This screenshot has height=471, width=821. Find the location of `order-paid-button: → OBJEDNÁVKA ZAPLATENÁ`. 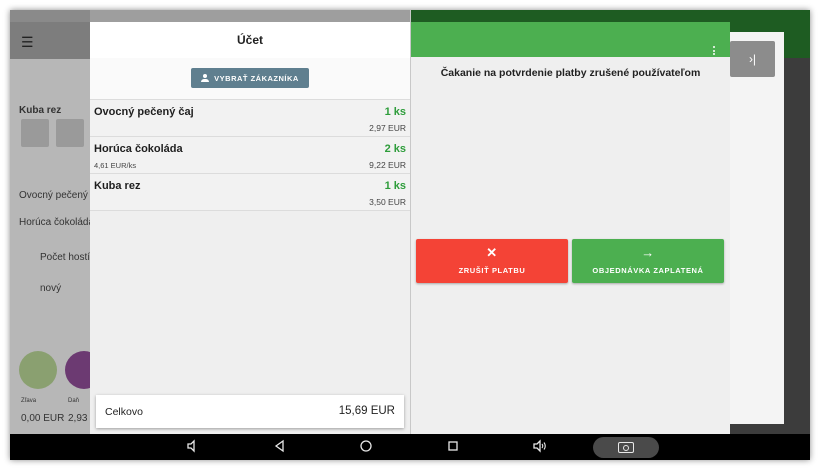

order-paid-button: → OBJEDNÁVKA ZAPLATENÁ is located at coordinates (648, 261).